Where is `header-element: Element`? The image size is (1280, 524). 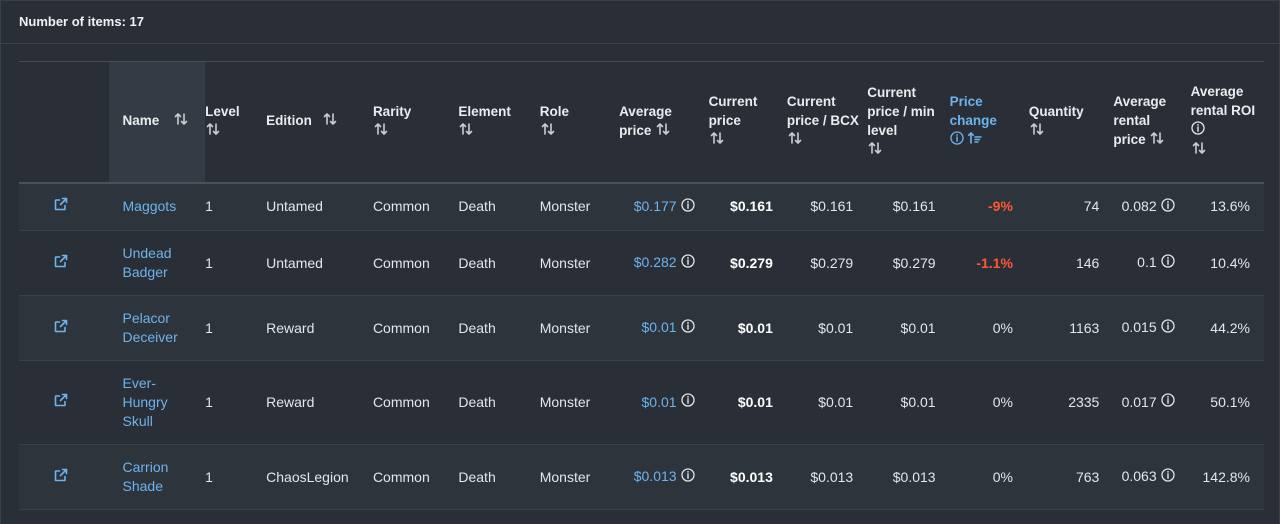 header-element: Element is located at coordinates (498, 122).